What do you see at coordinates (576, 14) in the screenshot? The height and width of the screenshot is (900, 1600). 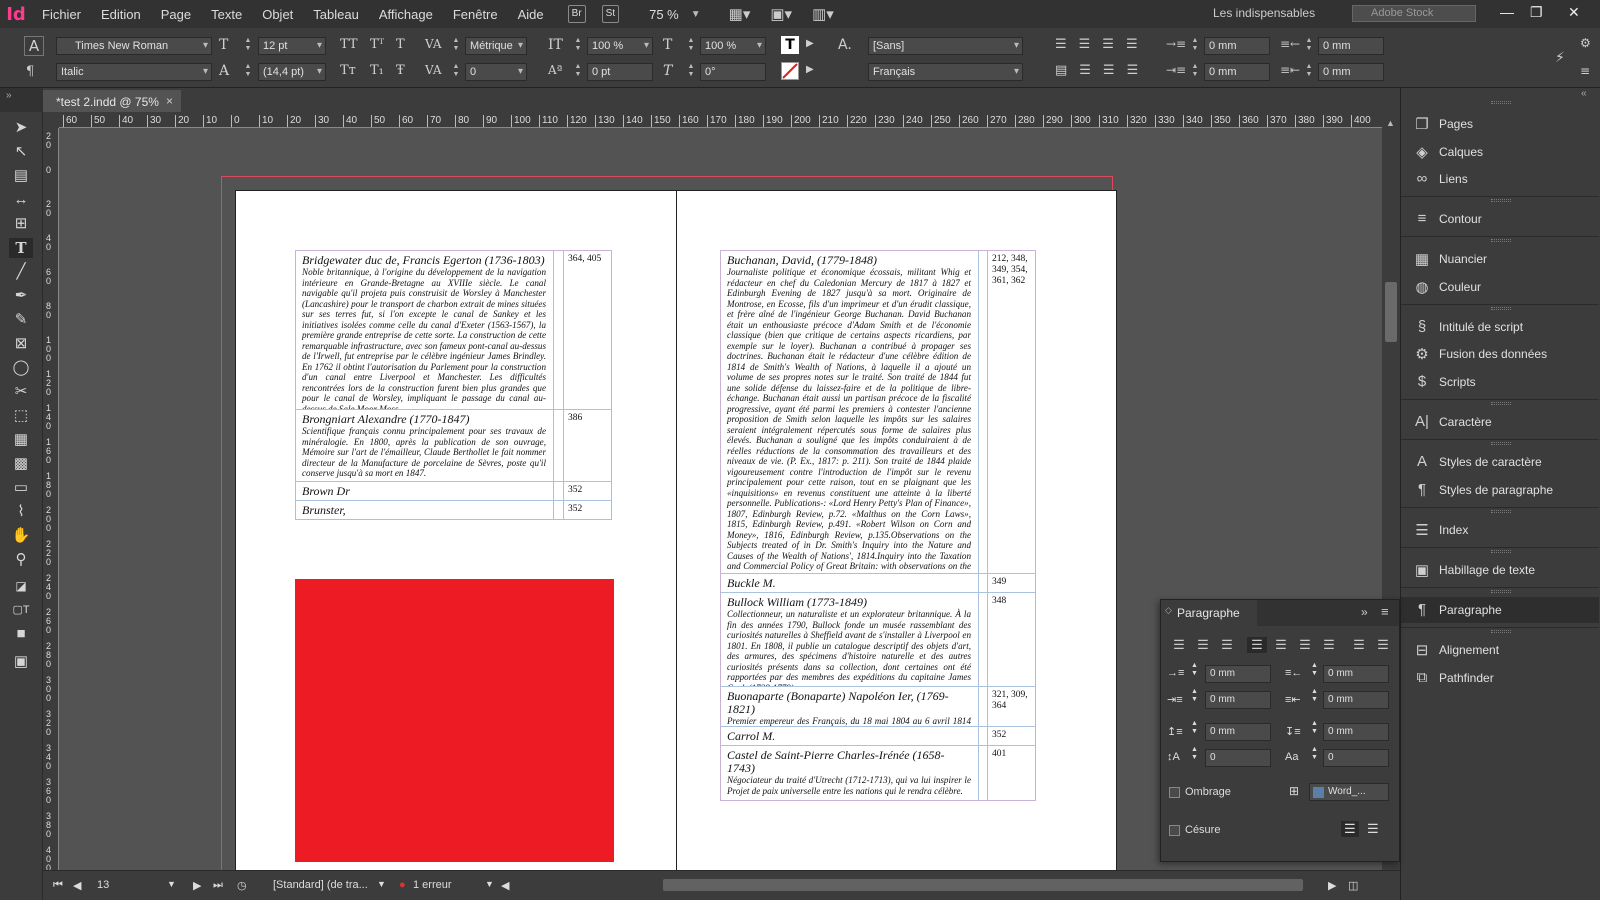 I see `bridge-button: Br` at bounding box center [576, 14].